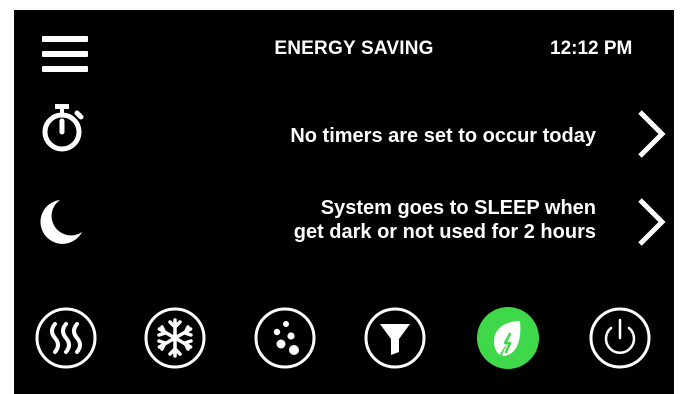 Image resolution: width=684 pixels, height=394 pixels. I want to click on clock-time: 12:12 PM, so click(591, 48).